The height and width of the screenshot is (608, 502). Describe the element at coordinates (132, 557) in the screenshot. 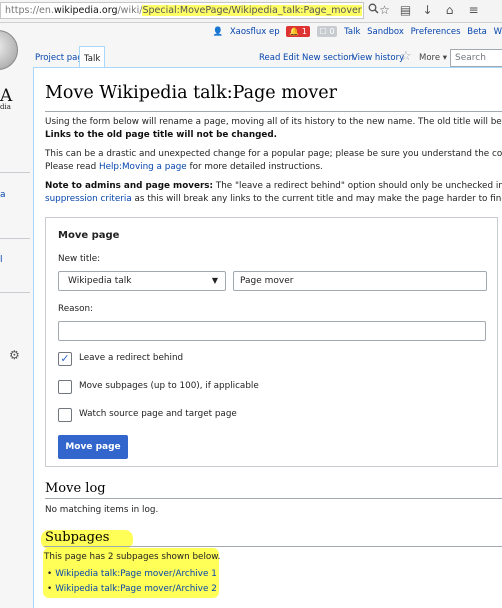

I see `subpages-text: This page has 2 subpages shown below.` at that location.